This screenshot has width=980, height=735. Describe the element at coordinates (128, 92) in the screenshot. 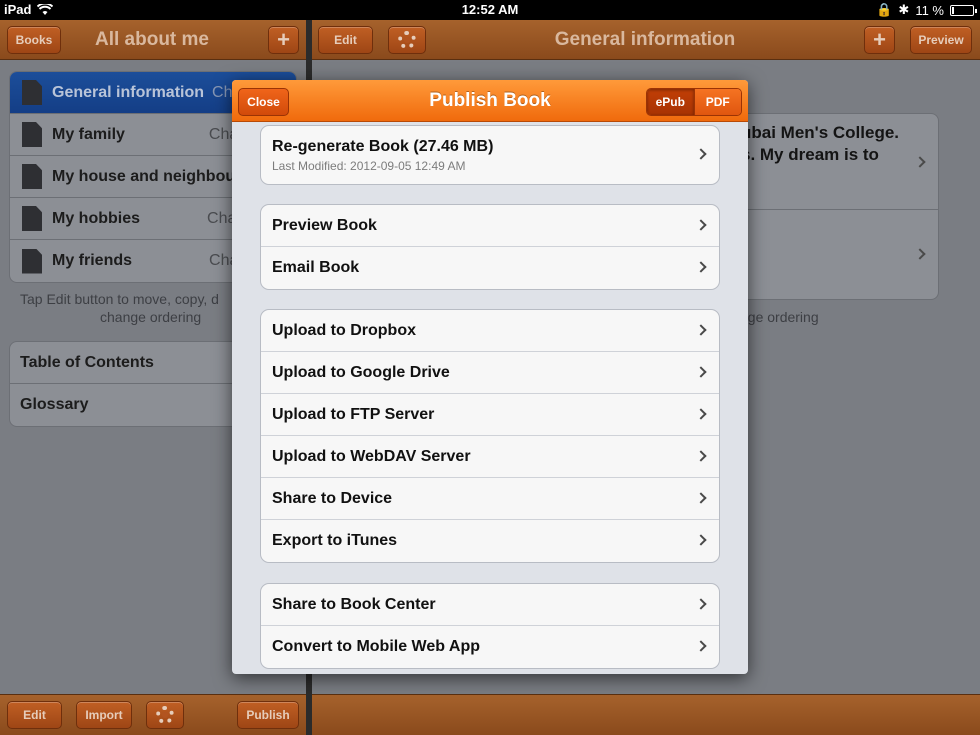

I see `chapter-title: General information` at that location.